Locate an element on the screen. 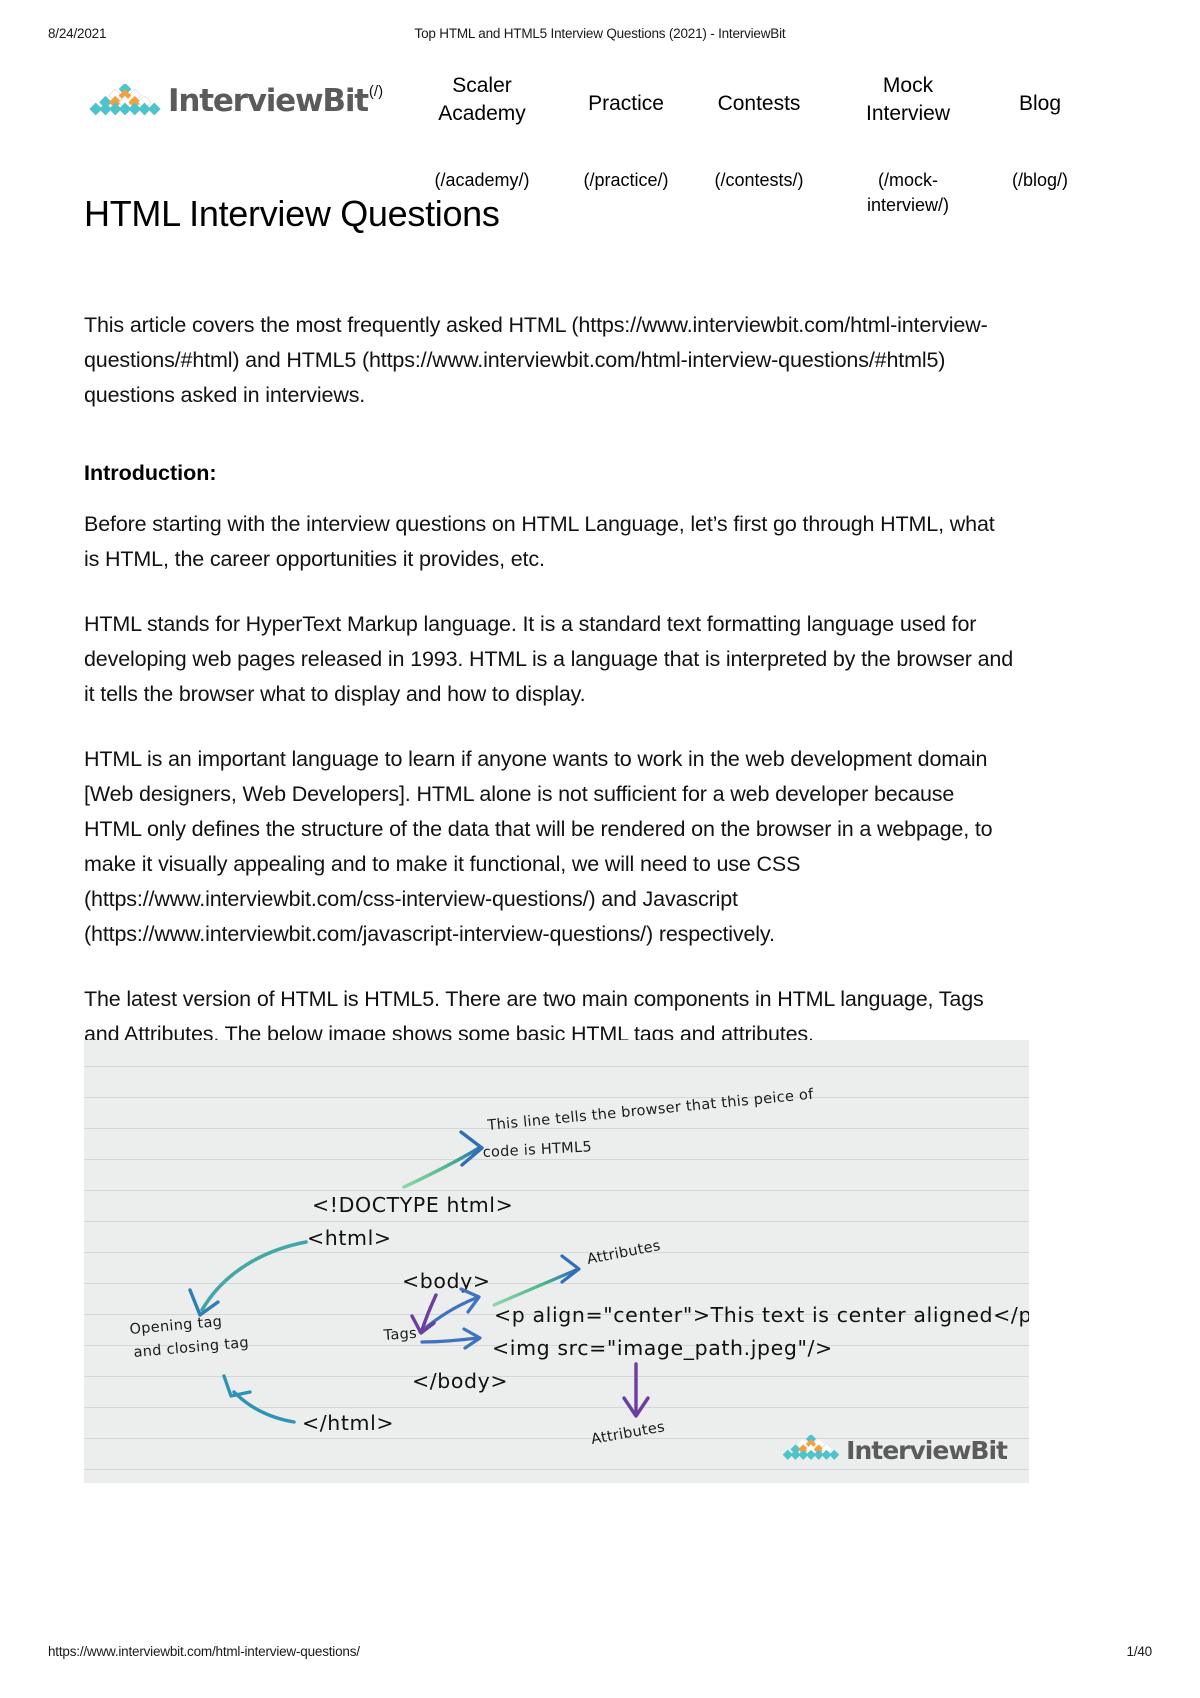 This screenshot has width=1200, height=1698. nav-item-href: (/blog/) is located at coordinates (1040, 180).